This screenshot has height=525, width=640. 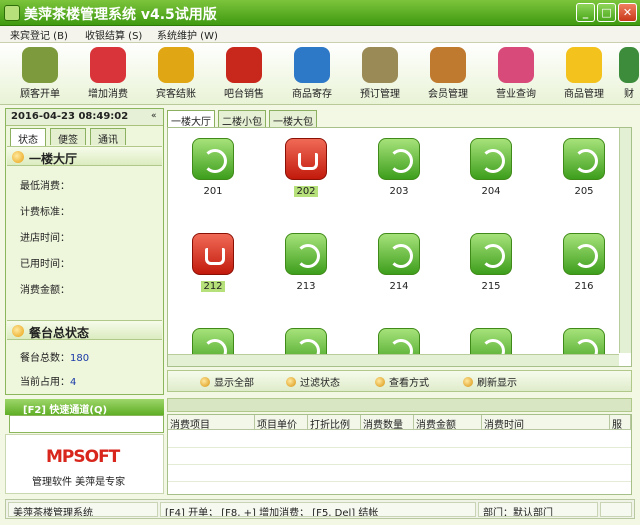 I want to click on toolbar-bar-sales: 吧台销售, so click(x=244, y=74).